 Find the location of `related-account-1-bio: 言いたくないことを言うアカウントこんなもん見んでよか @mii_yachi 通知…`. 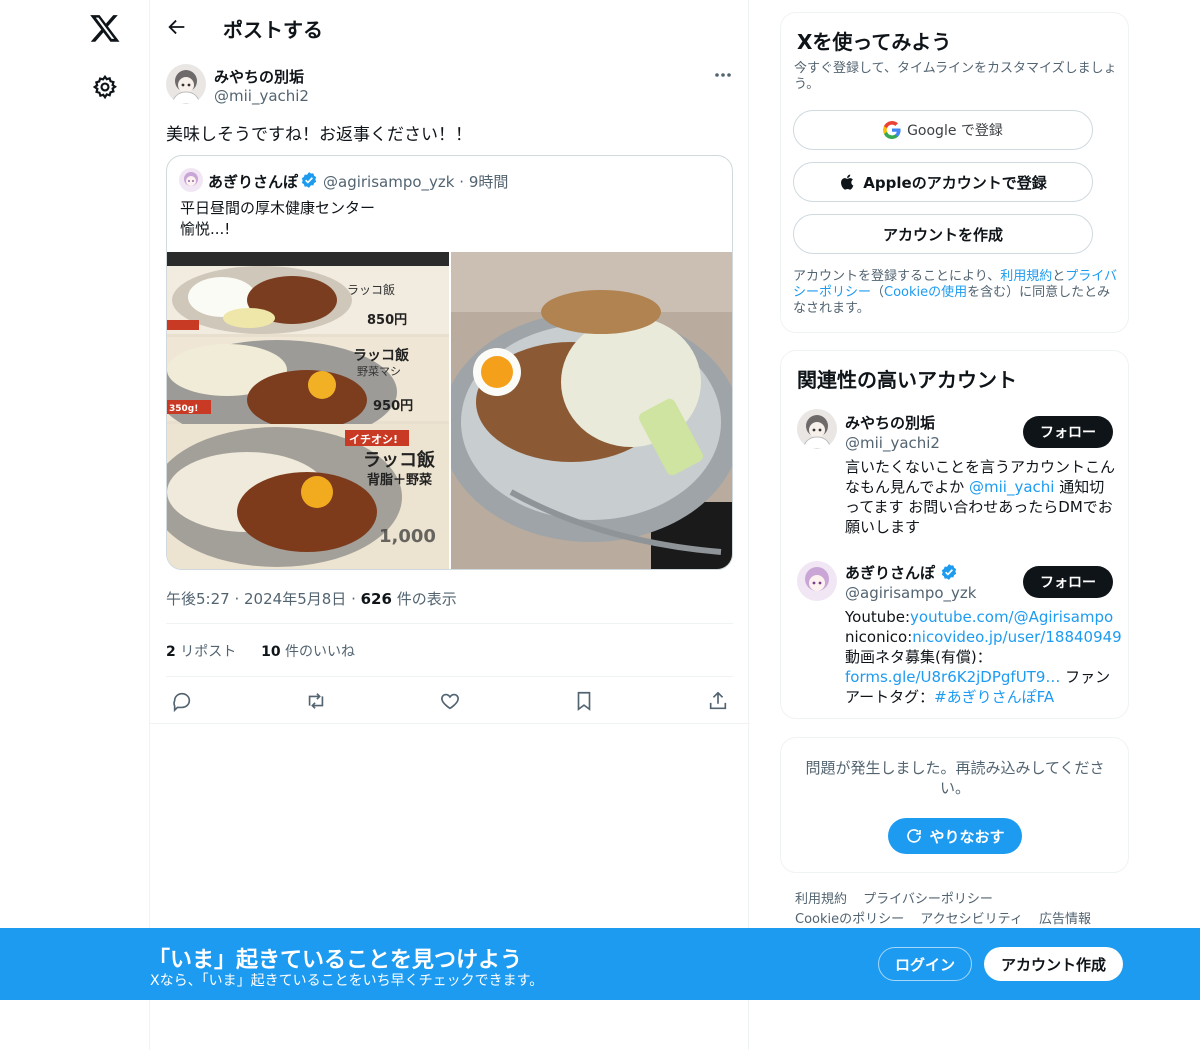

related-account-1-bio: 言いたくないことを言うアカウントこんなもん見んでよか @mii_yachi 通知… is located at coordinates (980, 497).